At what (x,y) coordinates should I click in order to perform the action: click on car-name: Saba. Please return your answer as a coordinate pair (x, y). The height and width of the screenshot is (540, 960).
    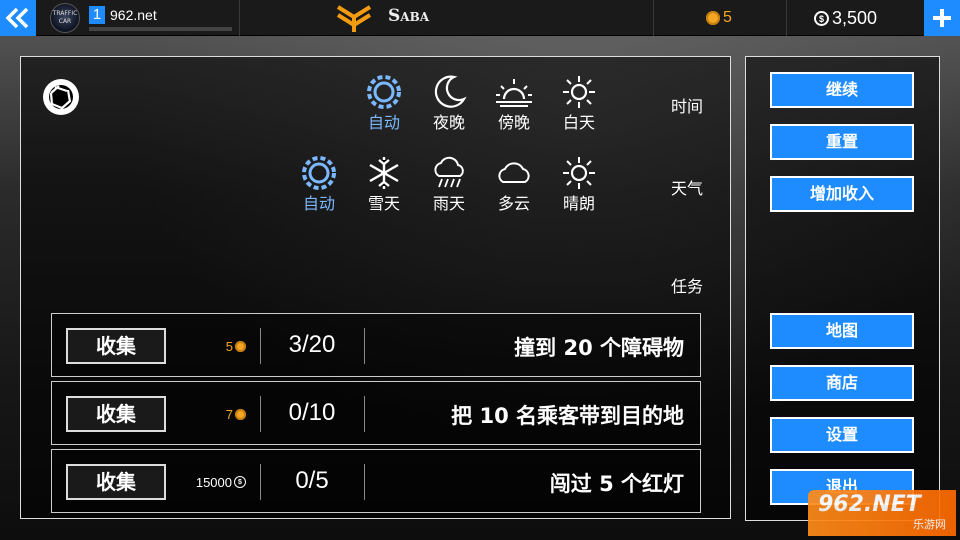
    Looking at the image, I should click on (409, 16).